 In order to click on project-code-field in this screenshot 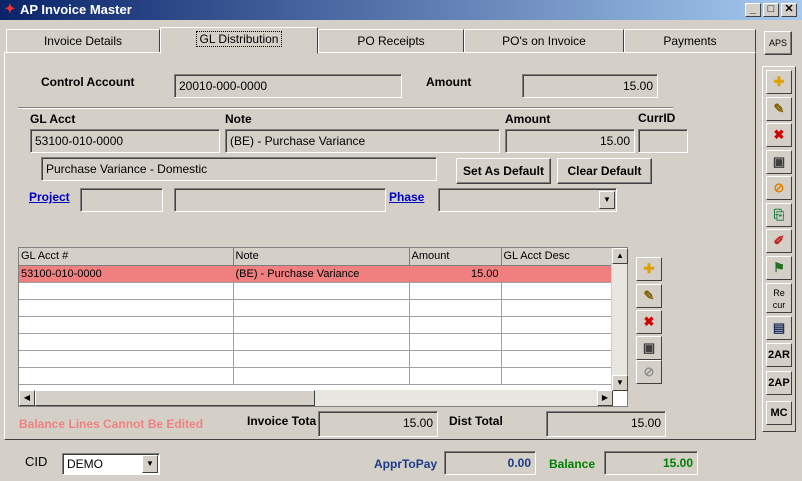, I will do `click(121, 200)`.